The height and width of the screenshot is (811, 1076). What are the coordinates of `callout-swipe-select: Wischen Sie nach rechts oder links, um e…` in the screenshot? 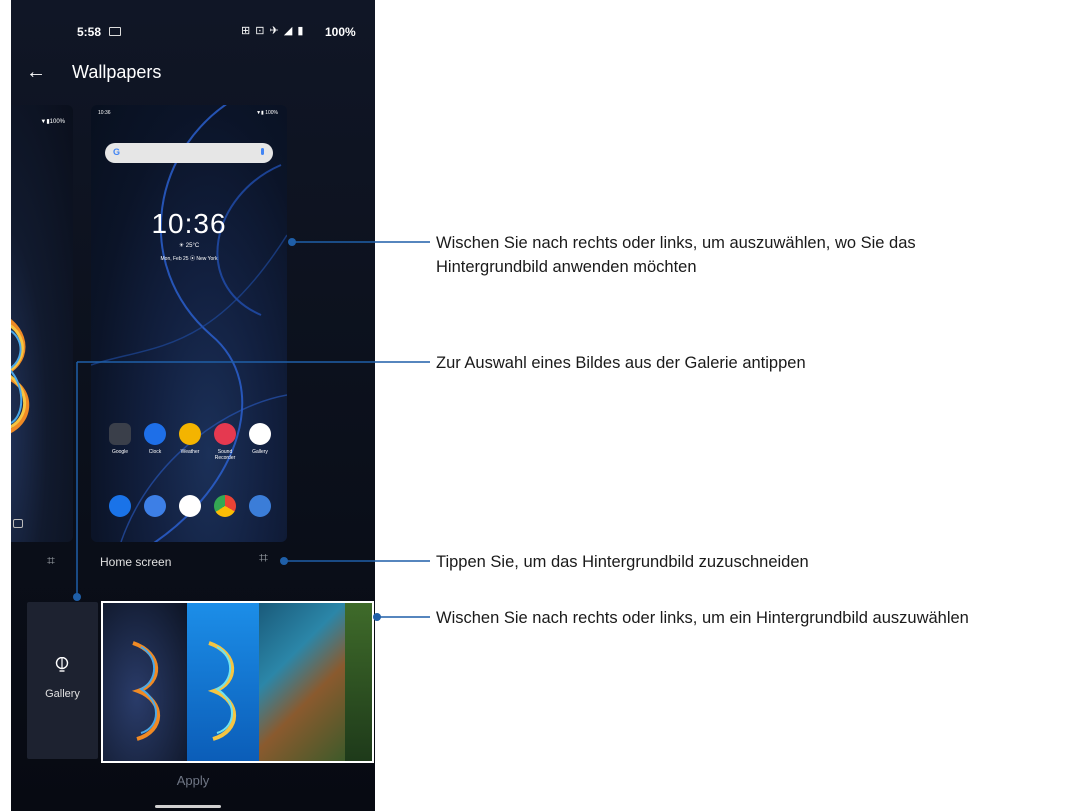 It's located at (702, 618).